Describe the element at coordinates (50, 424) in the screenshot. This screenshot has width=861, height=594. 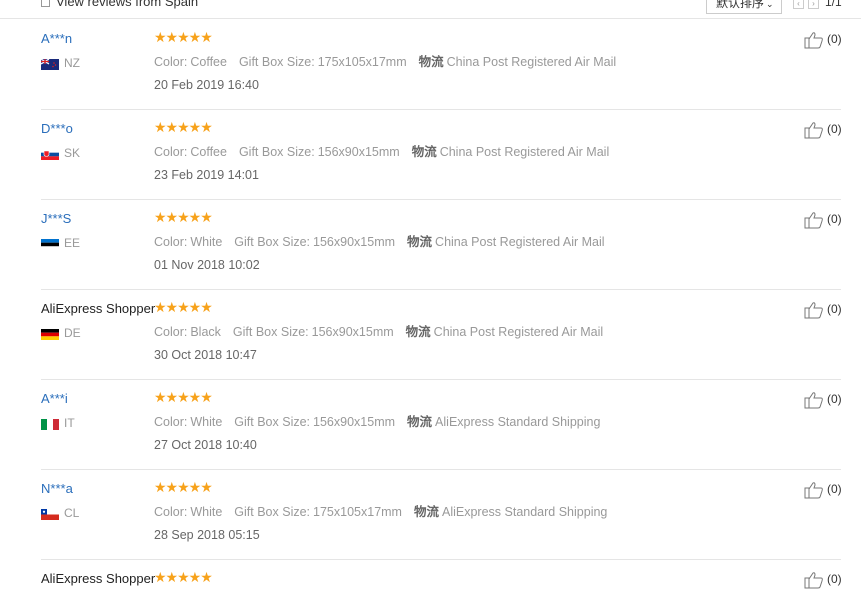
I see `it-flag-icon` at that location.